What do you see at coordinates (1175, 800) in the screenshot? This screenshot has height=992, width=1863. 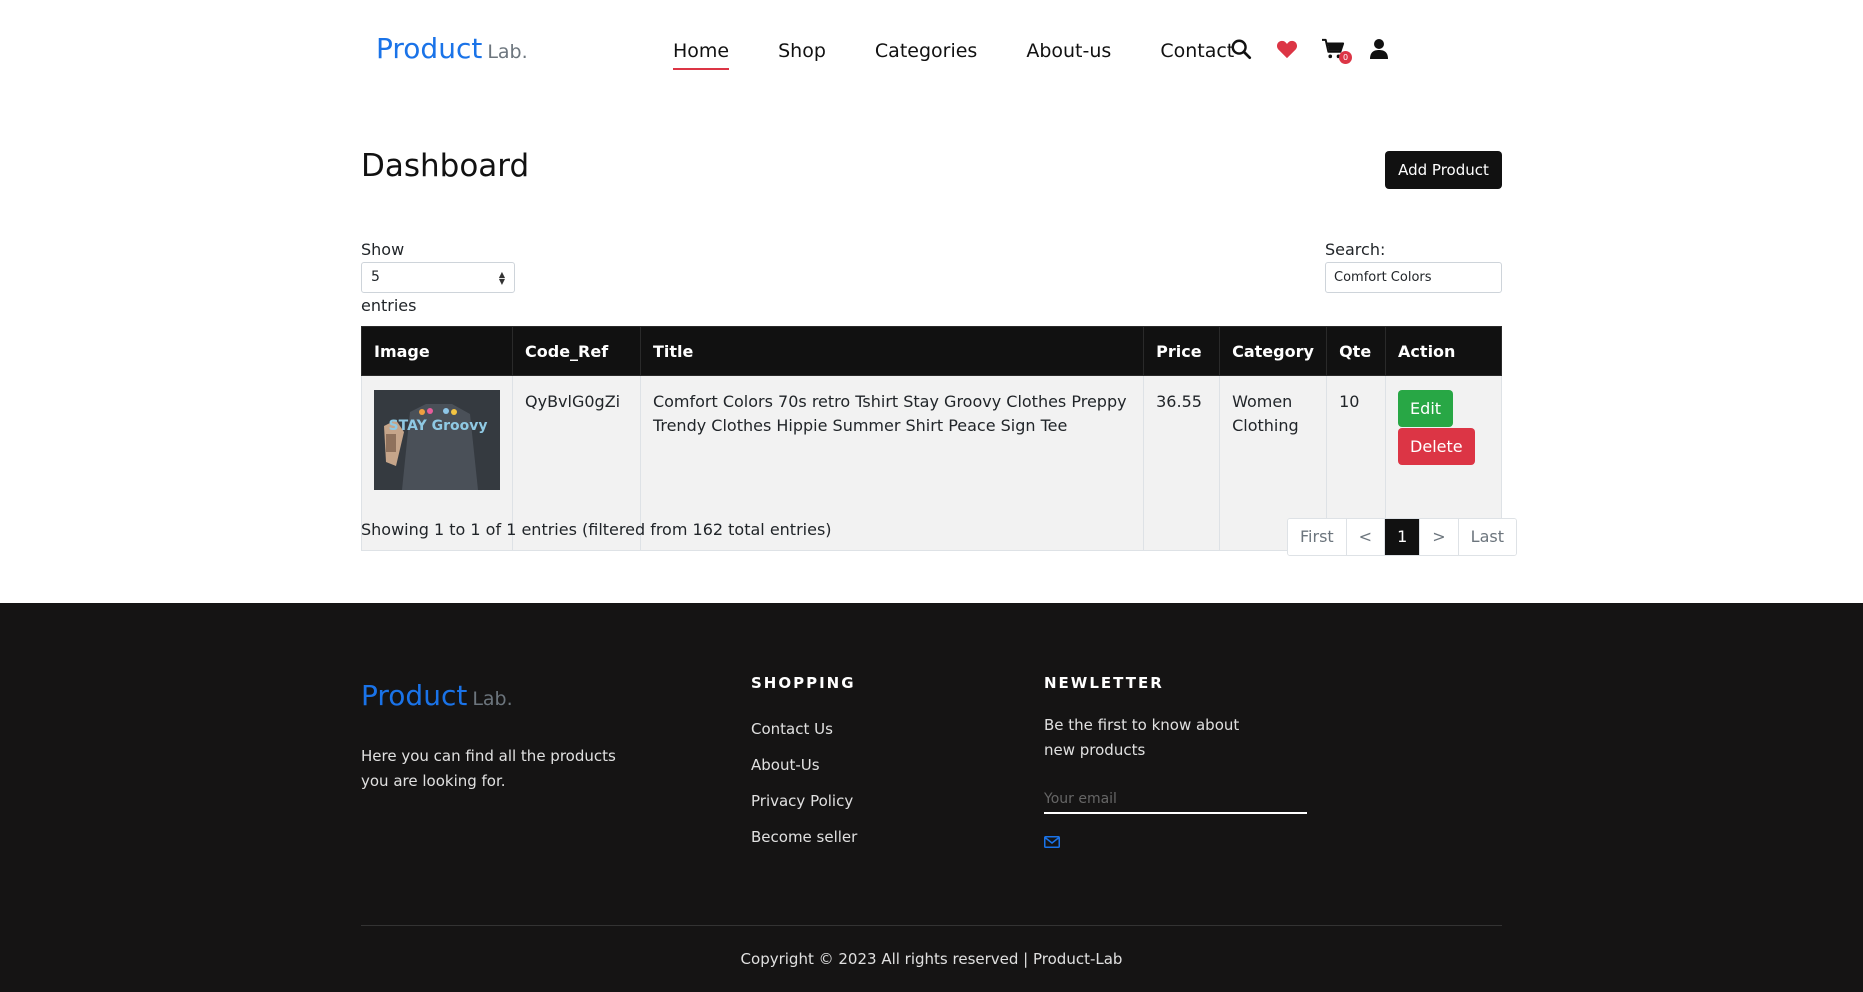 I see `newsletter-email-input` at bounding box center [1175, 800].